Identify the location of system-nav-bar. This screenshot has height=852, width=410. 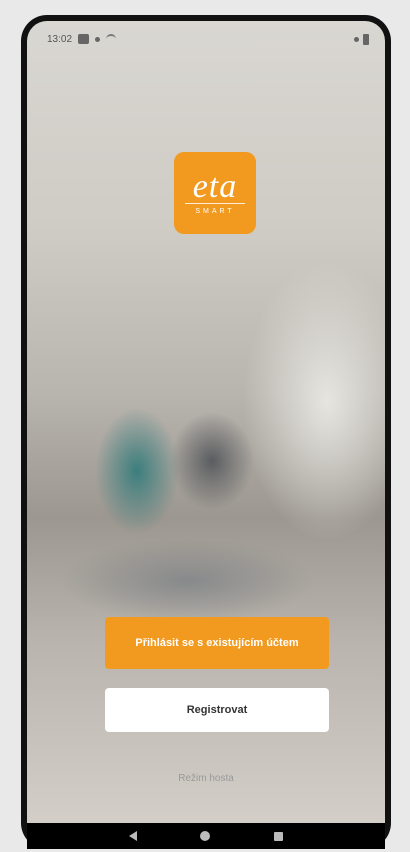
(206, 836).